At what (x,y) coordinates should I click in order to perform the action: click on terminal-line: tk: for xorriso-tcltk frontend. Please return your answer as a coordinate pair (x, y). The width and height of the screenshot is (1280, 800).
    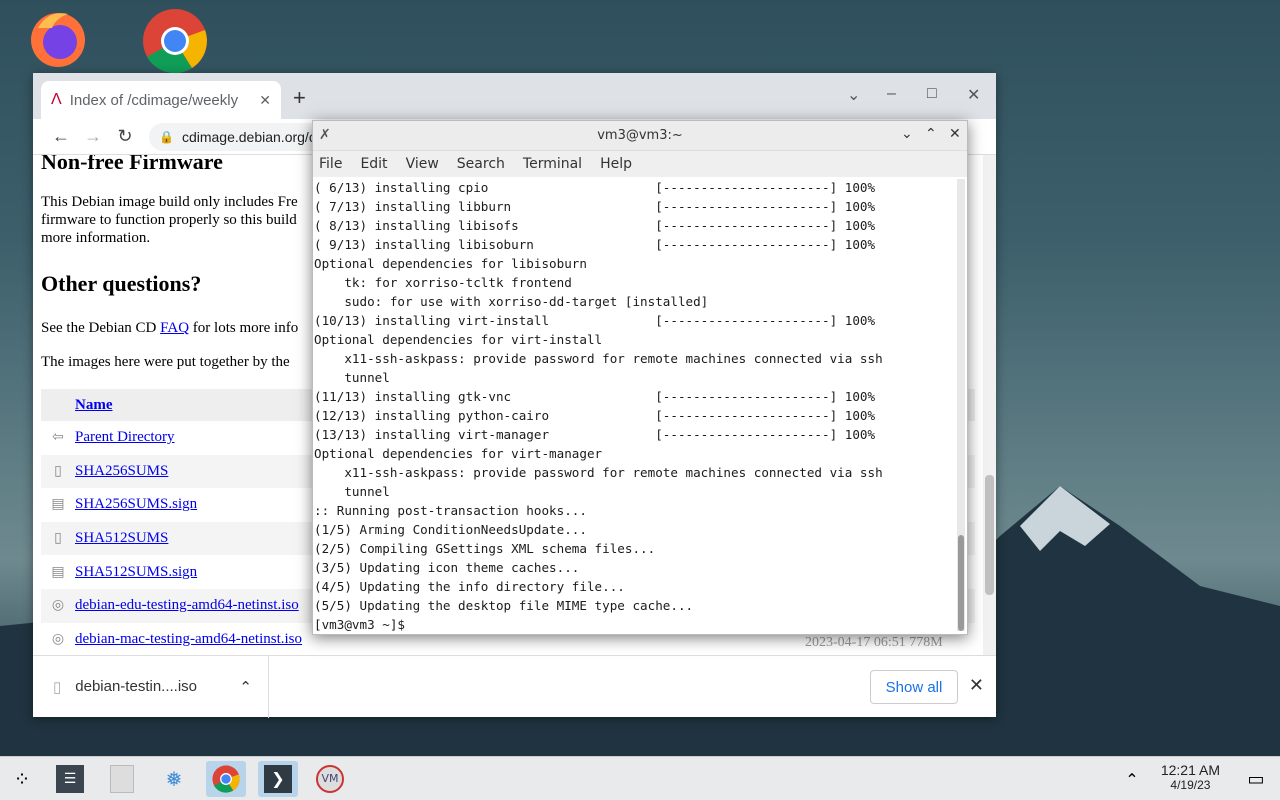
    Looking at the image, I should click on (443, 282).